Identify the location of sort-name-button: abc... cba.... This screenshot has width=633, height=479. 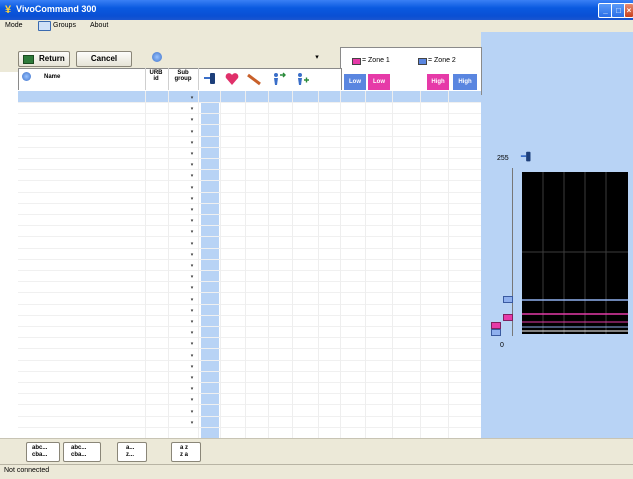
(43, 452).